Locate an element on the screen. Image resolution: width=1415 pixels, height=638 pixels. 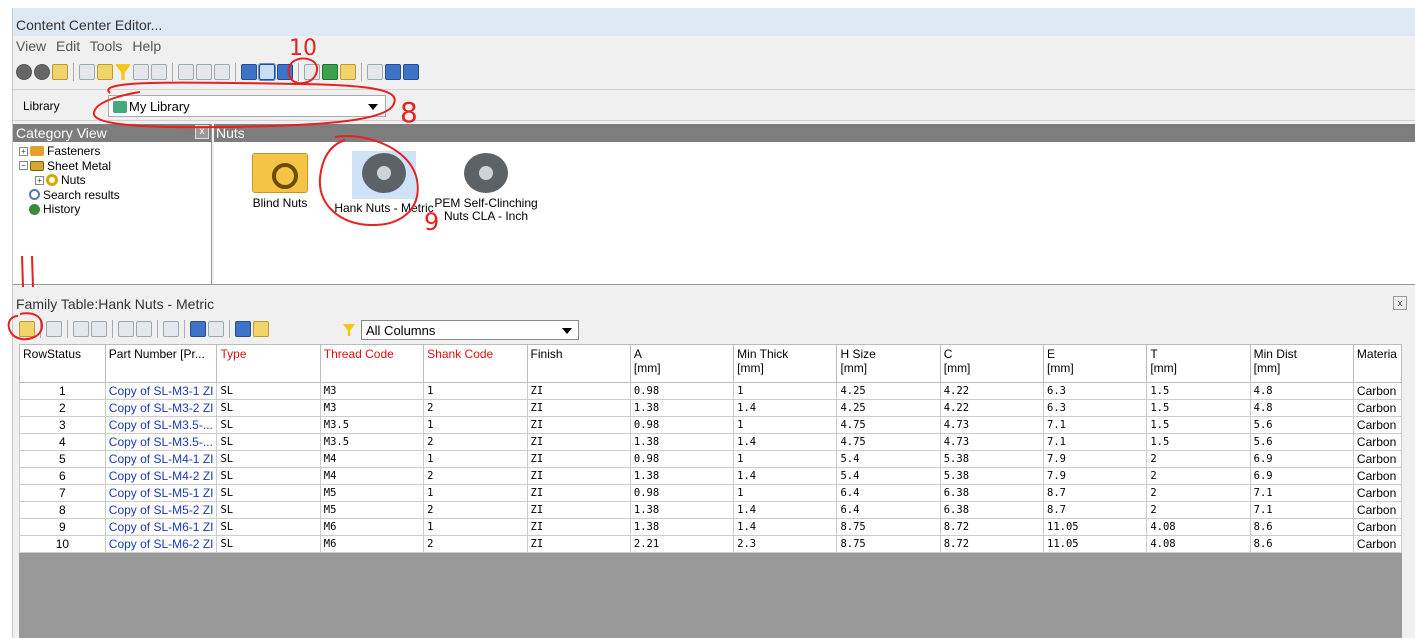
table-cell: 5.4 is located at coordinates (888, 459).